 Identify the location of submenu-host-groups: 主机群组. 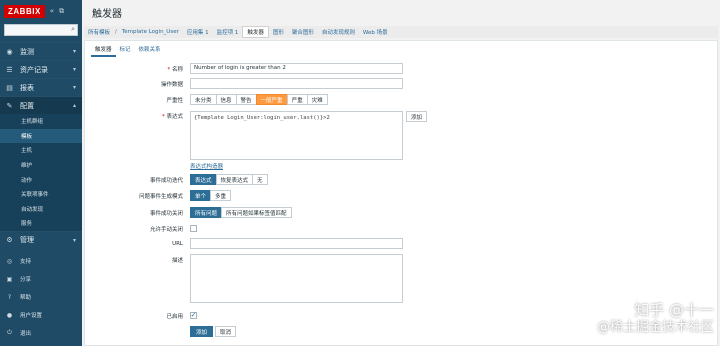
(41, 121).